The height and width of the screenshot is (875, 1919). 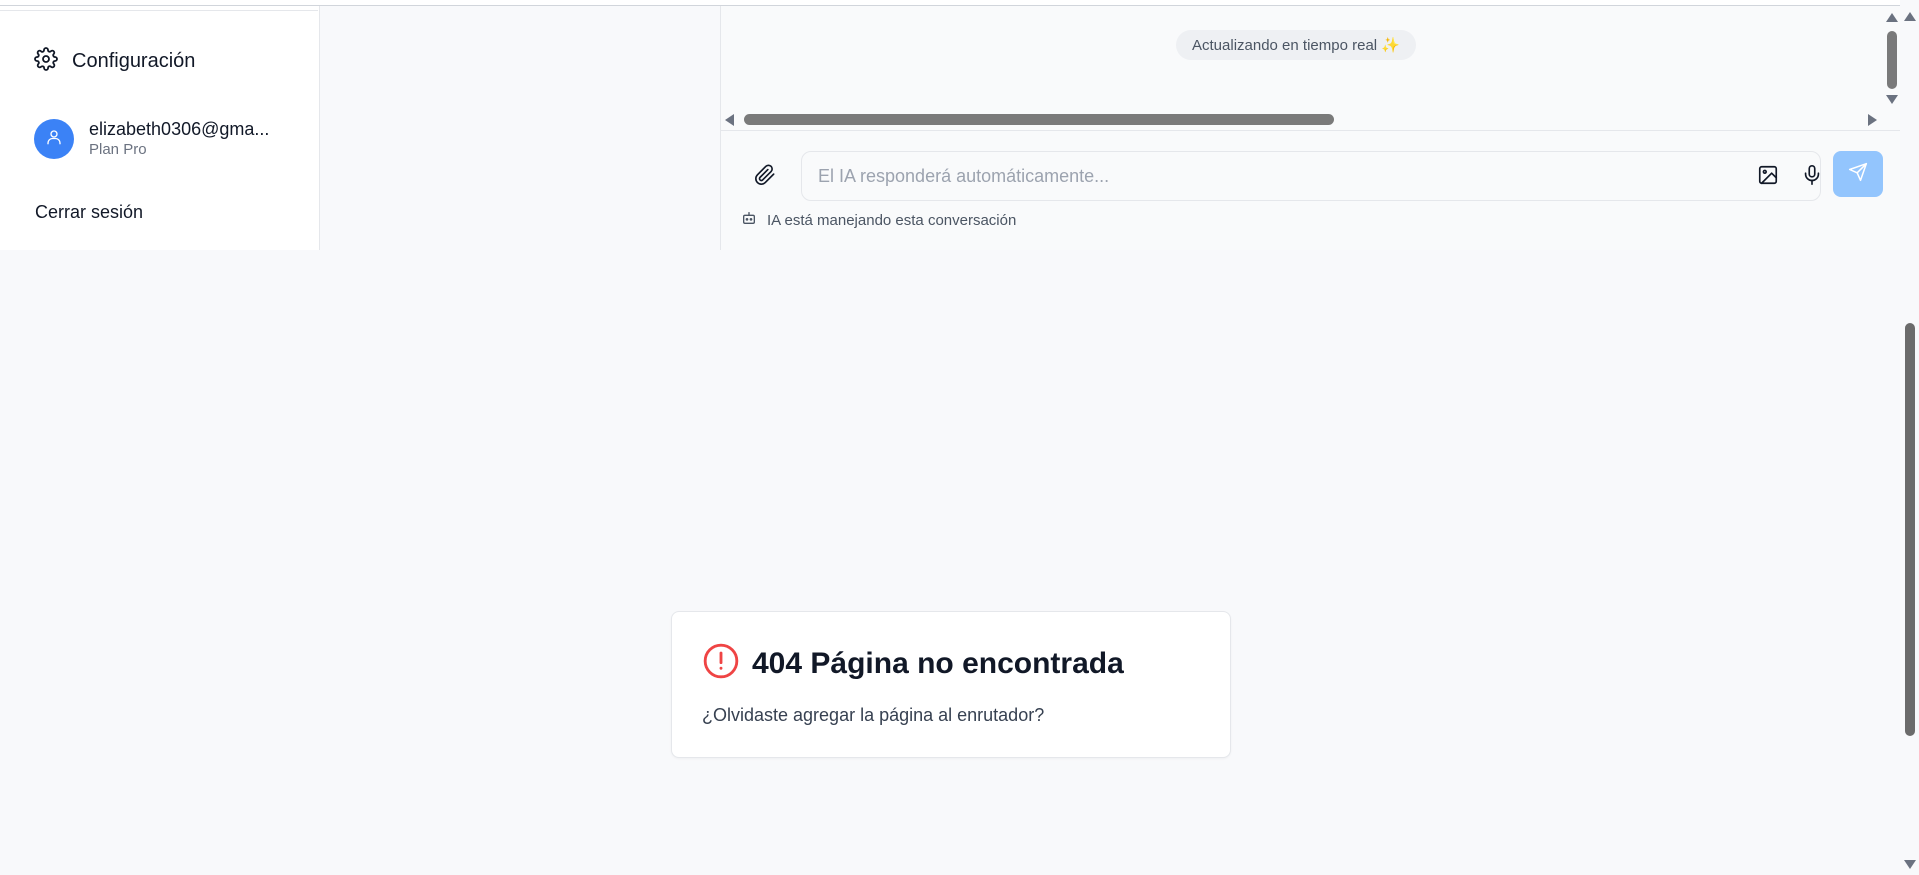 I want to click on user-plan: Plan Pro, so click(x=118, y=149).